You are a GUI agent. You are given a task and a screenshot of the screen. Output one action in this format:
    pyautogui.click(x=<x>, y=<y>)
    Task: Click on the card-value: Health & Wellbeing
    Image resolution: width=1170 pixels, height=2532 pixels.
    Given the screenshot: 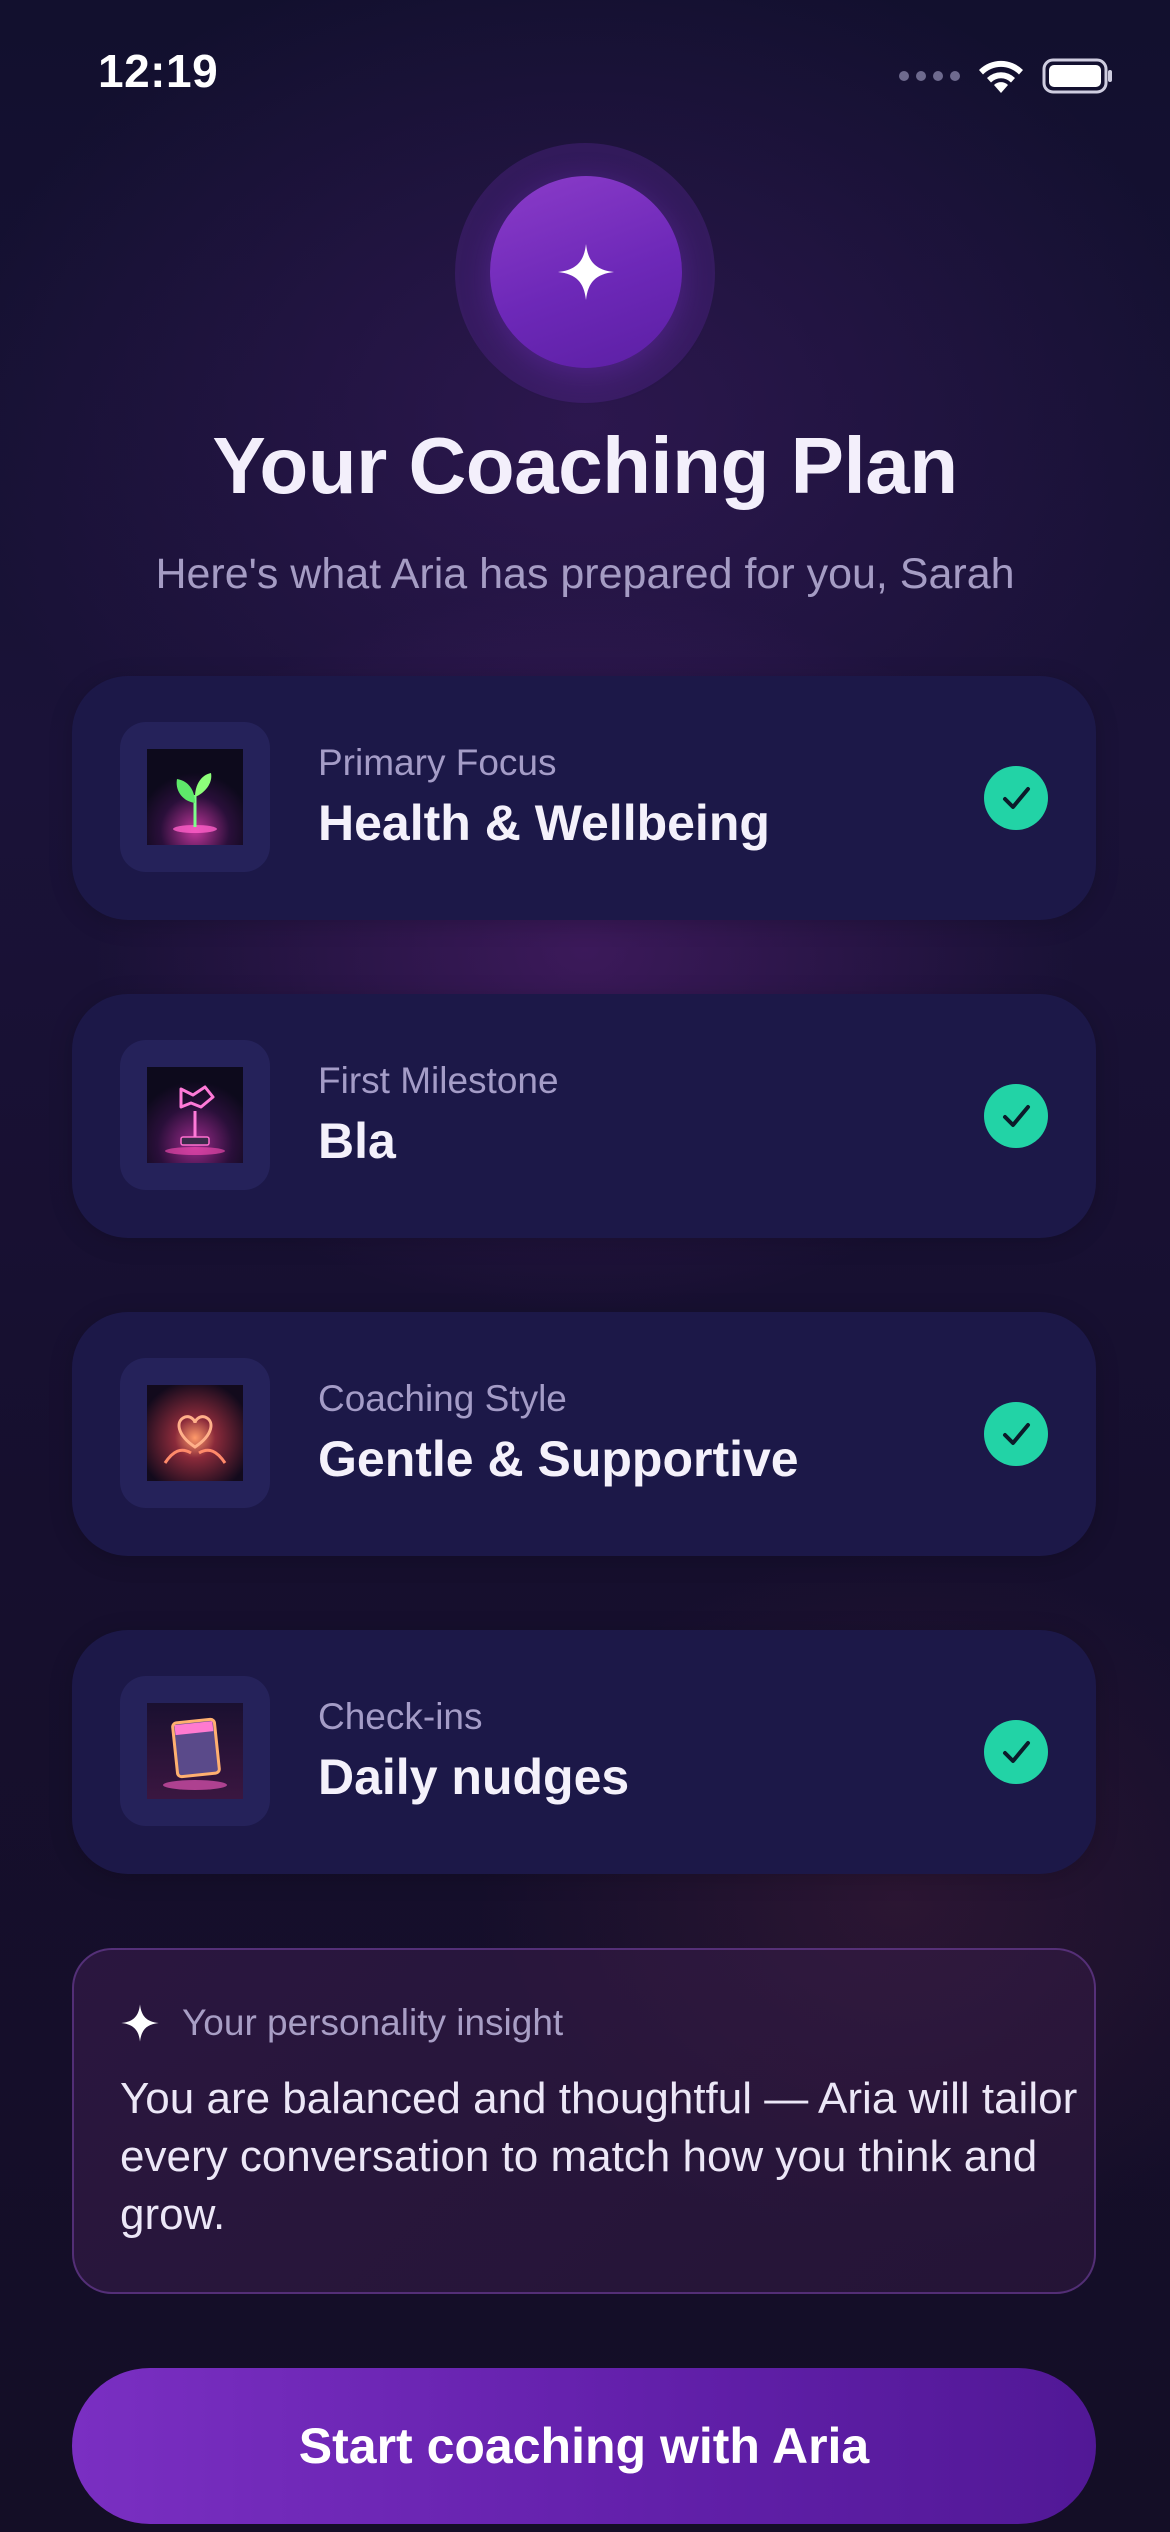 What is the action you would take?
    pyautogui.click(x=544, y=823)
    